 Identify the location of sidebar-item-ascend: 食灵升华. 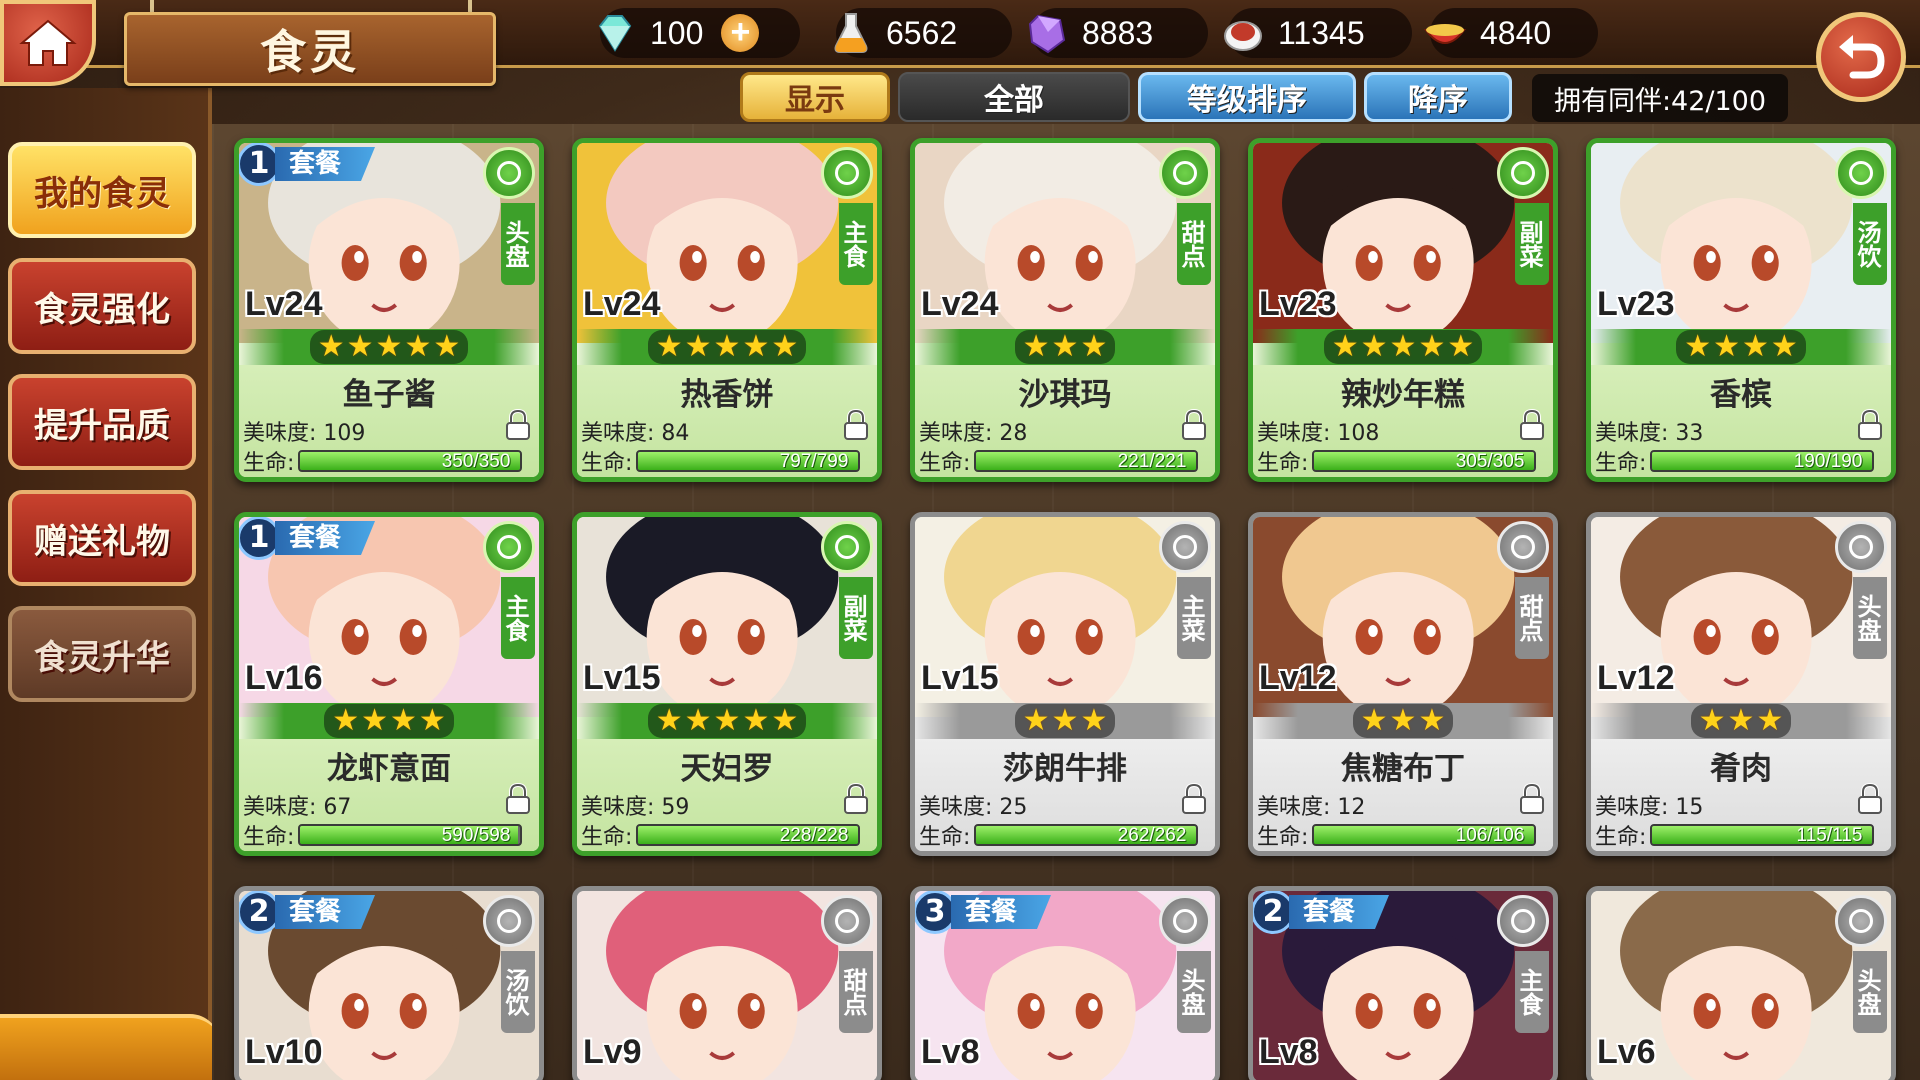
(102, 654).